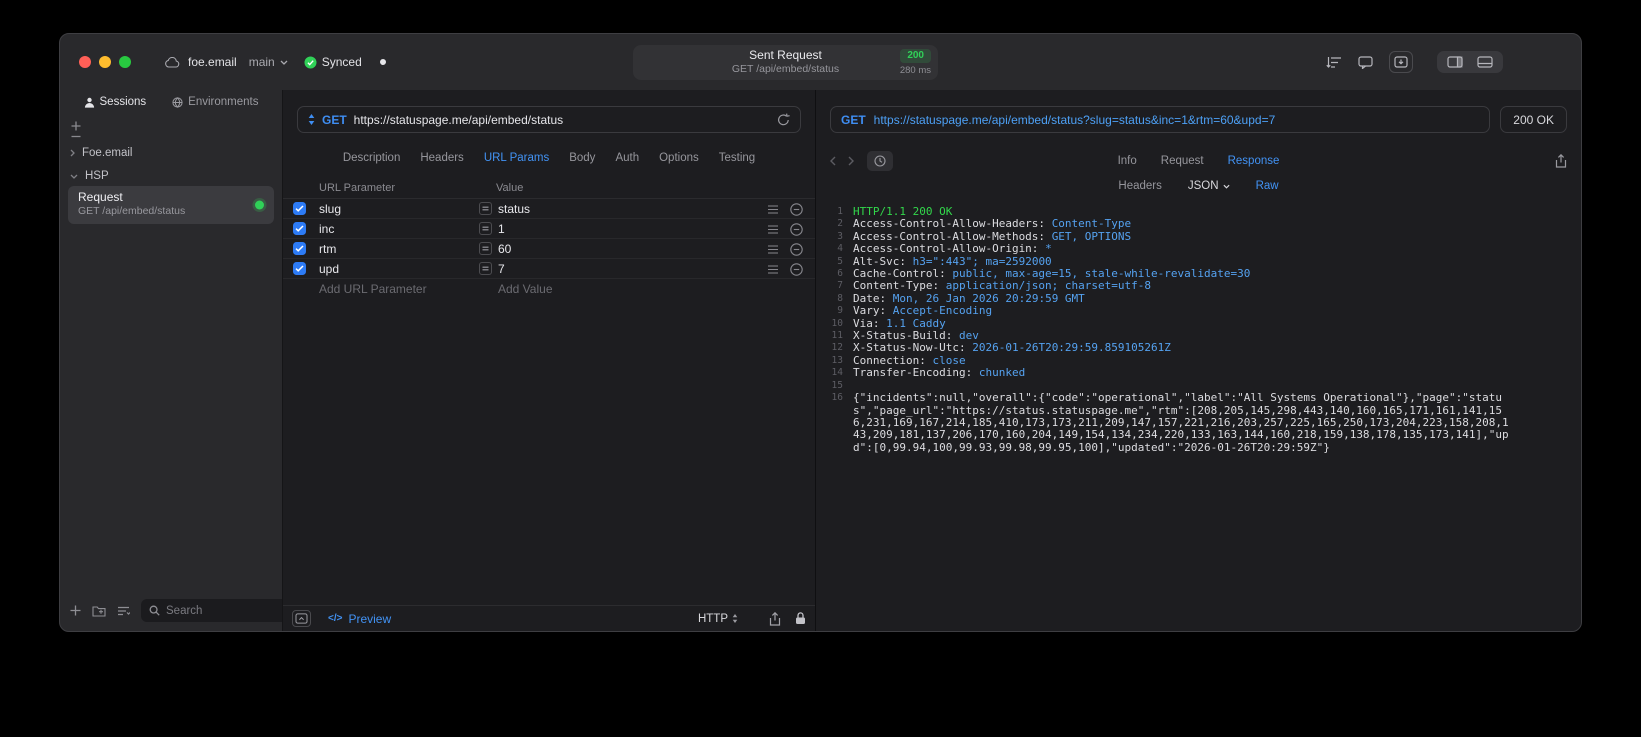 The width and height of the screenshot is (1641, 737). I want to click on globe-icon, so click(177, 102).